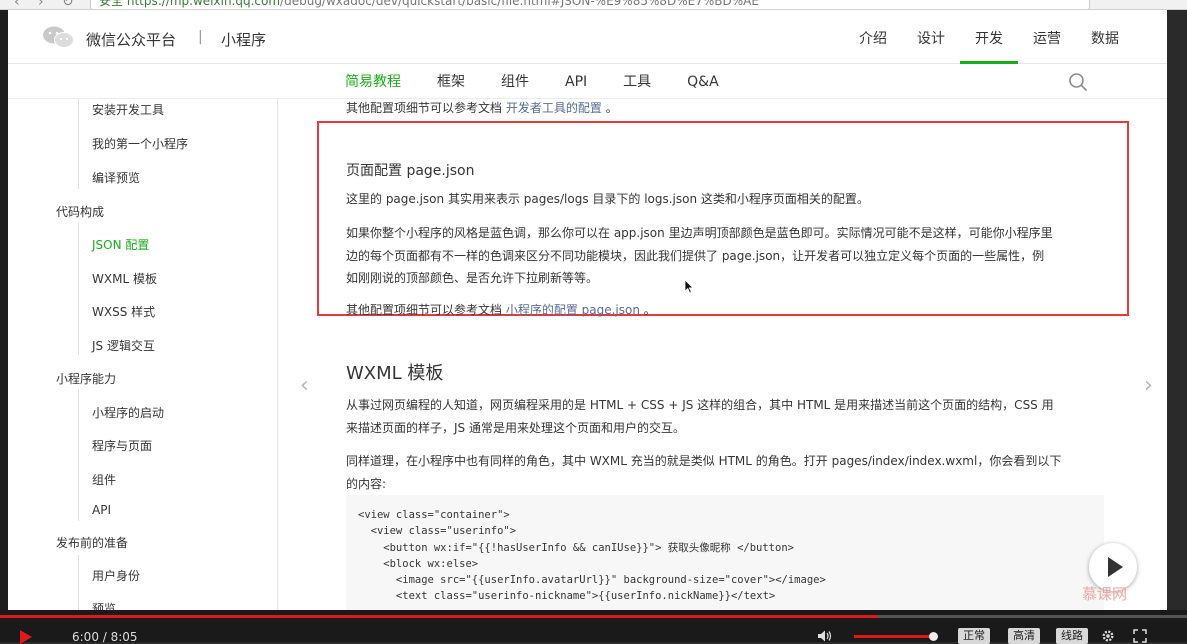  What do you see at coordinates (550, 82) in the screenshot?
I see `sub-nav: 简易教程 框架 组件 API 工具 Q&A` at bounding box center [550, 82].